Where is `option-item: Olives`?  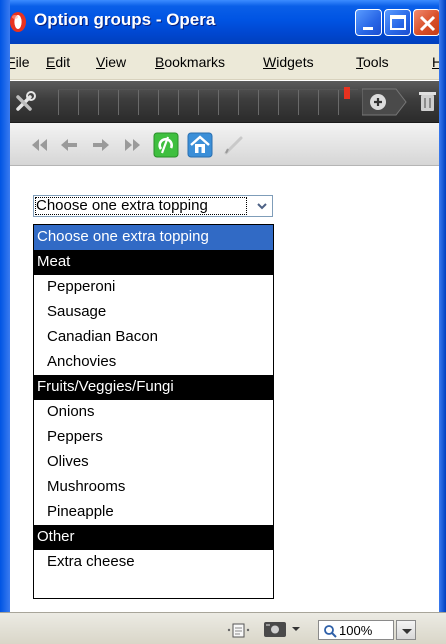 option-item: Olives is located at coordinates (153, 462).